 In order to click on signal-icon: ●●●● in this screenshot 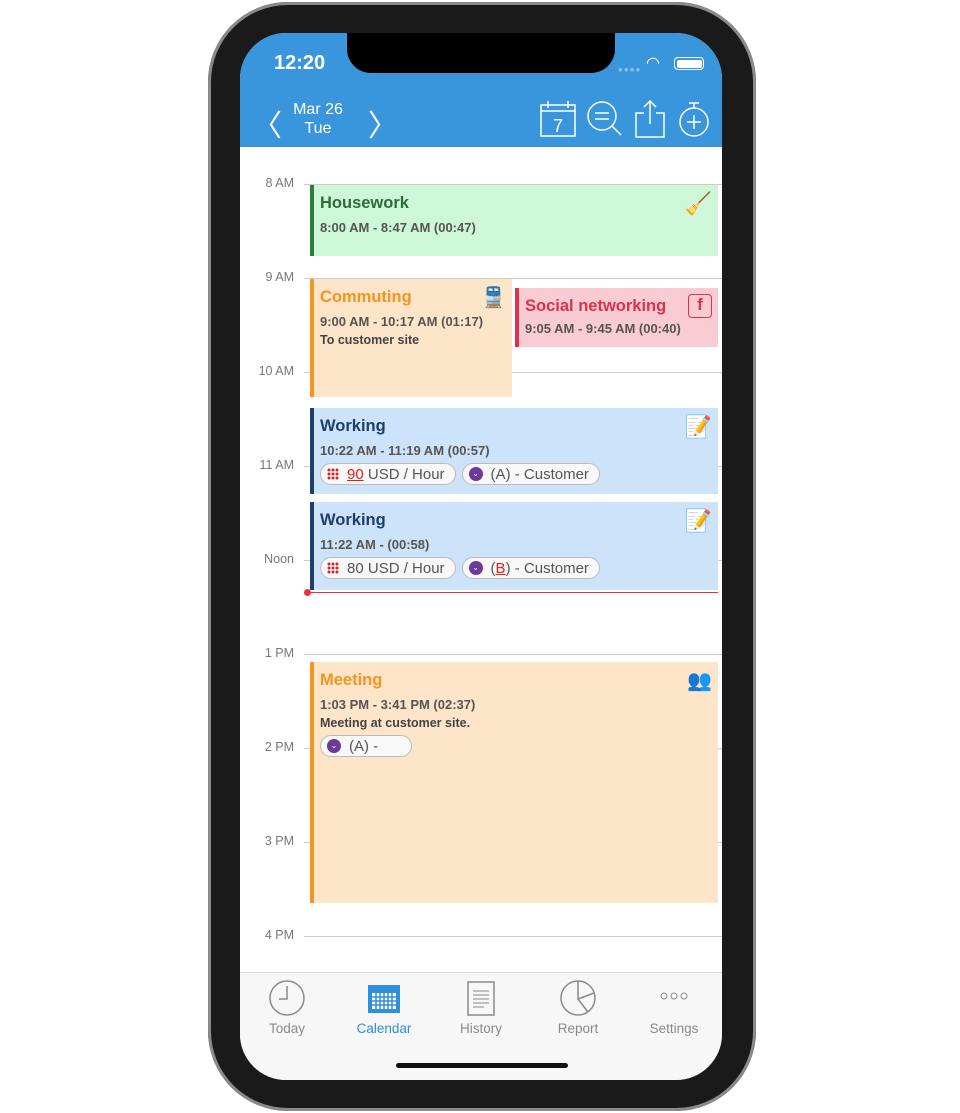, I will do `click(630, 69)`.